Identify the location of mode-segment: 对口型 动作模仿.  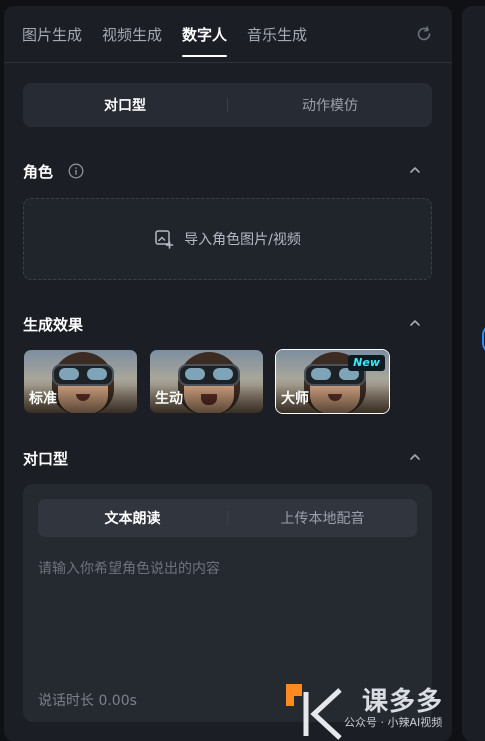
(227, 105).